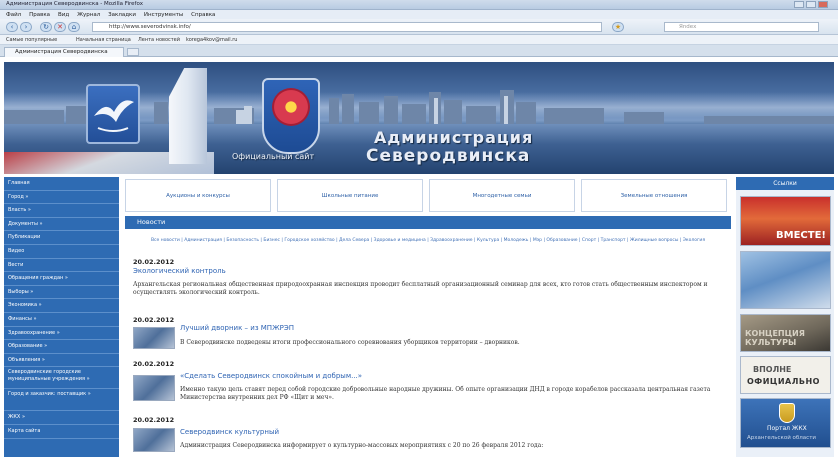 The image size is (838, 457). Describe the element at coordinates (785, 183) in the screenshot. I see `links-header: Ссылки` at that location.